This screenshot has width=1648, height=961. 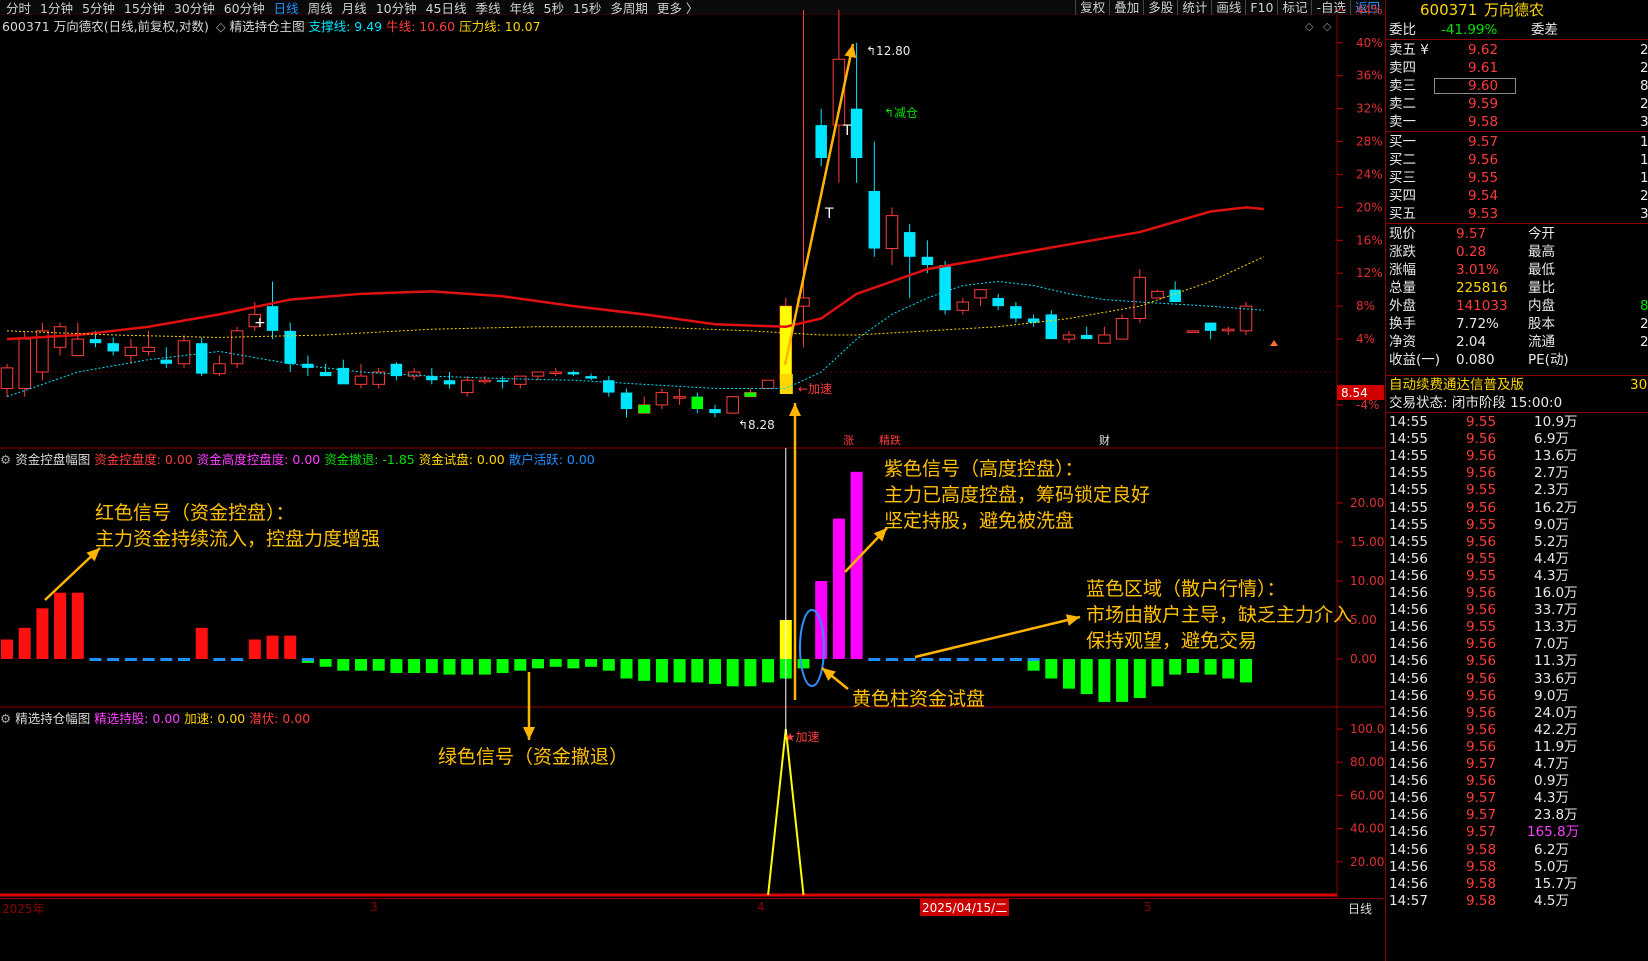 What do you see at coordinates (1644, 160) in the screenshot?
I see `bid-volume: 1` at bounding box center [1644, 160].